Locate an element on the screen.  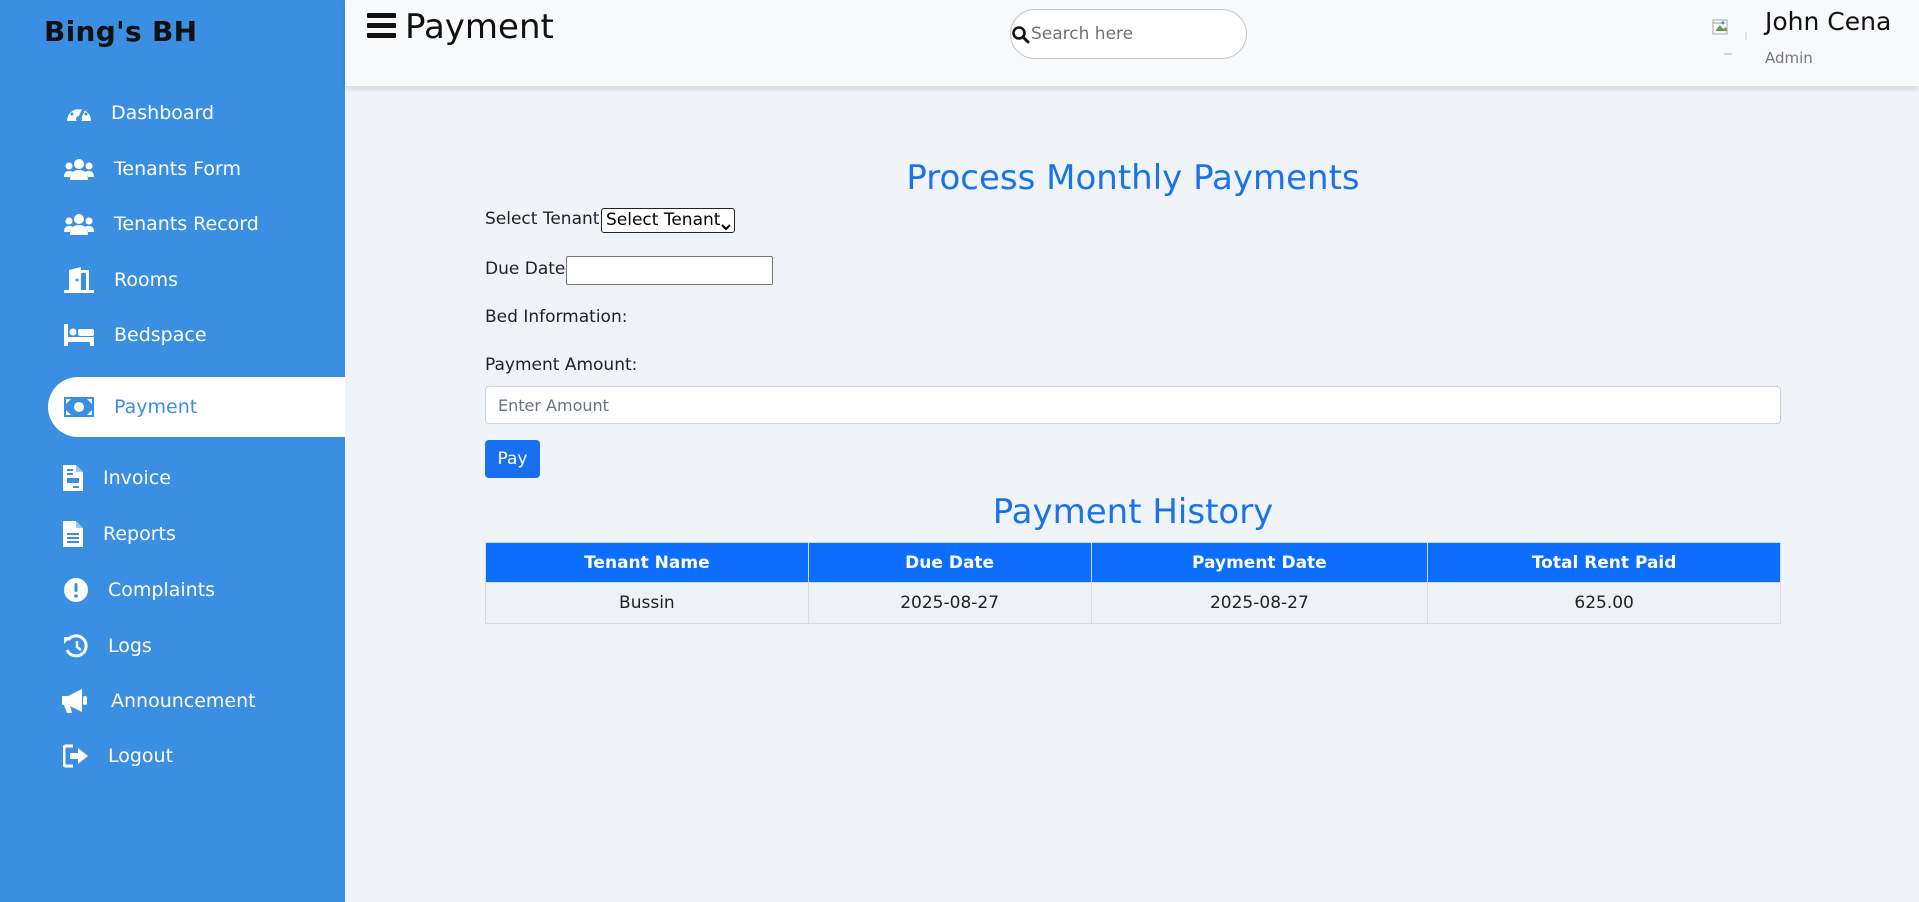
sidebar-item-label: Rooms is located at coordinates (146, 280).